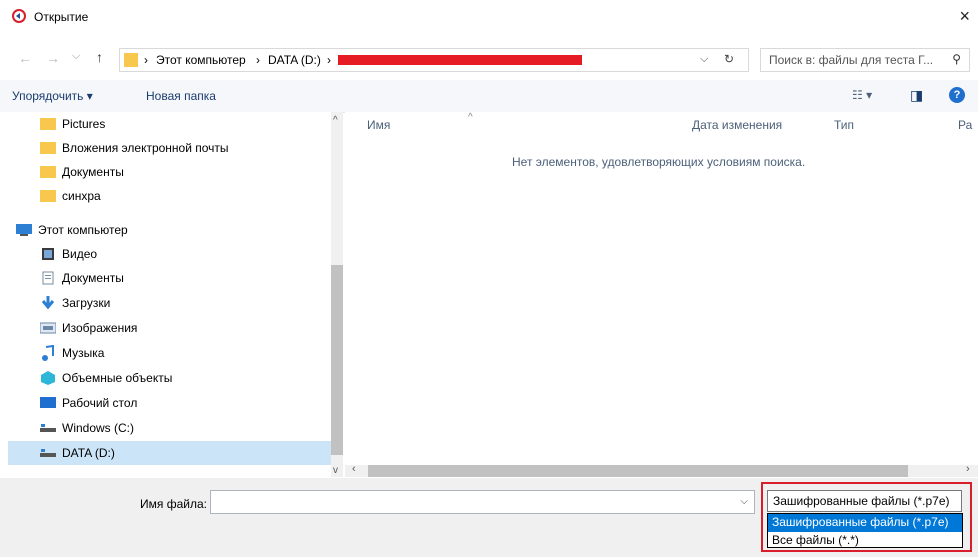 The height and width of the screenshot is (557, 978). I want to click on sidebar-item-label: Рабочий стол, so click(100, 403).